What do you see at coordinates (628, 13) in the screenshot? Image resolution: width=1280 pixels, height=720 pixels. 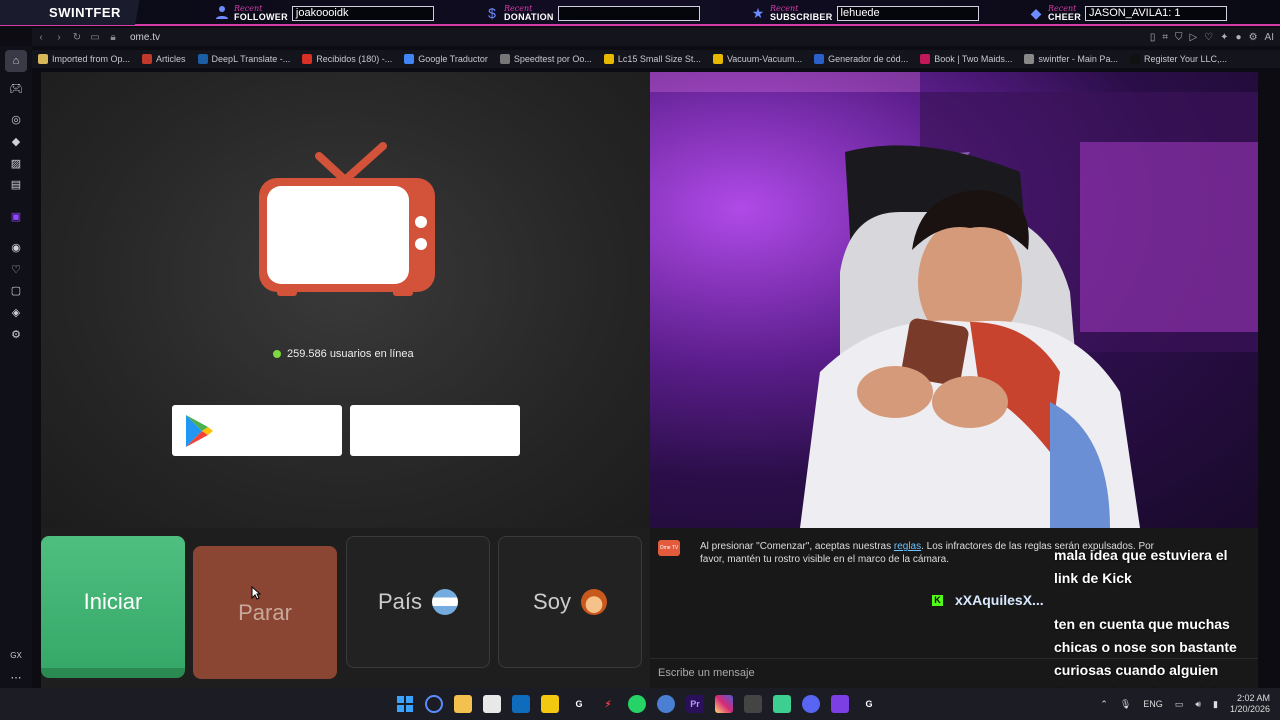 I see `donation-value` at bounding box center [628, 13].